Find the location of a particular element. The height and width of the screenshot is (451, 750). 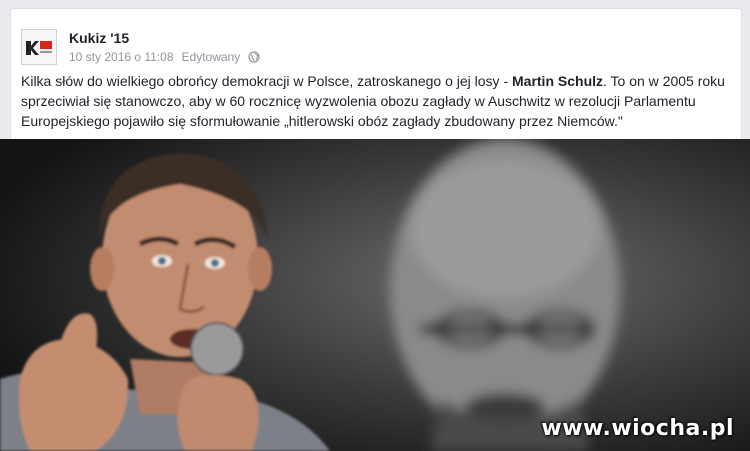

post-meta: 10 sty 2016 o 11:08 Edytowany is located at coordinates (164, 57).